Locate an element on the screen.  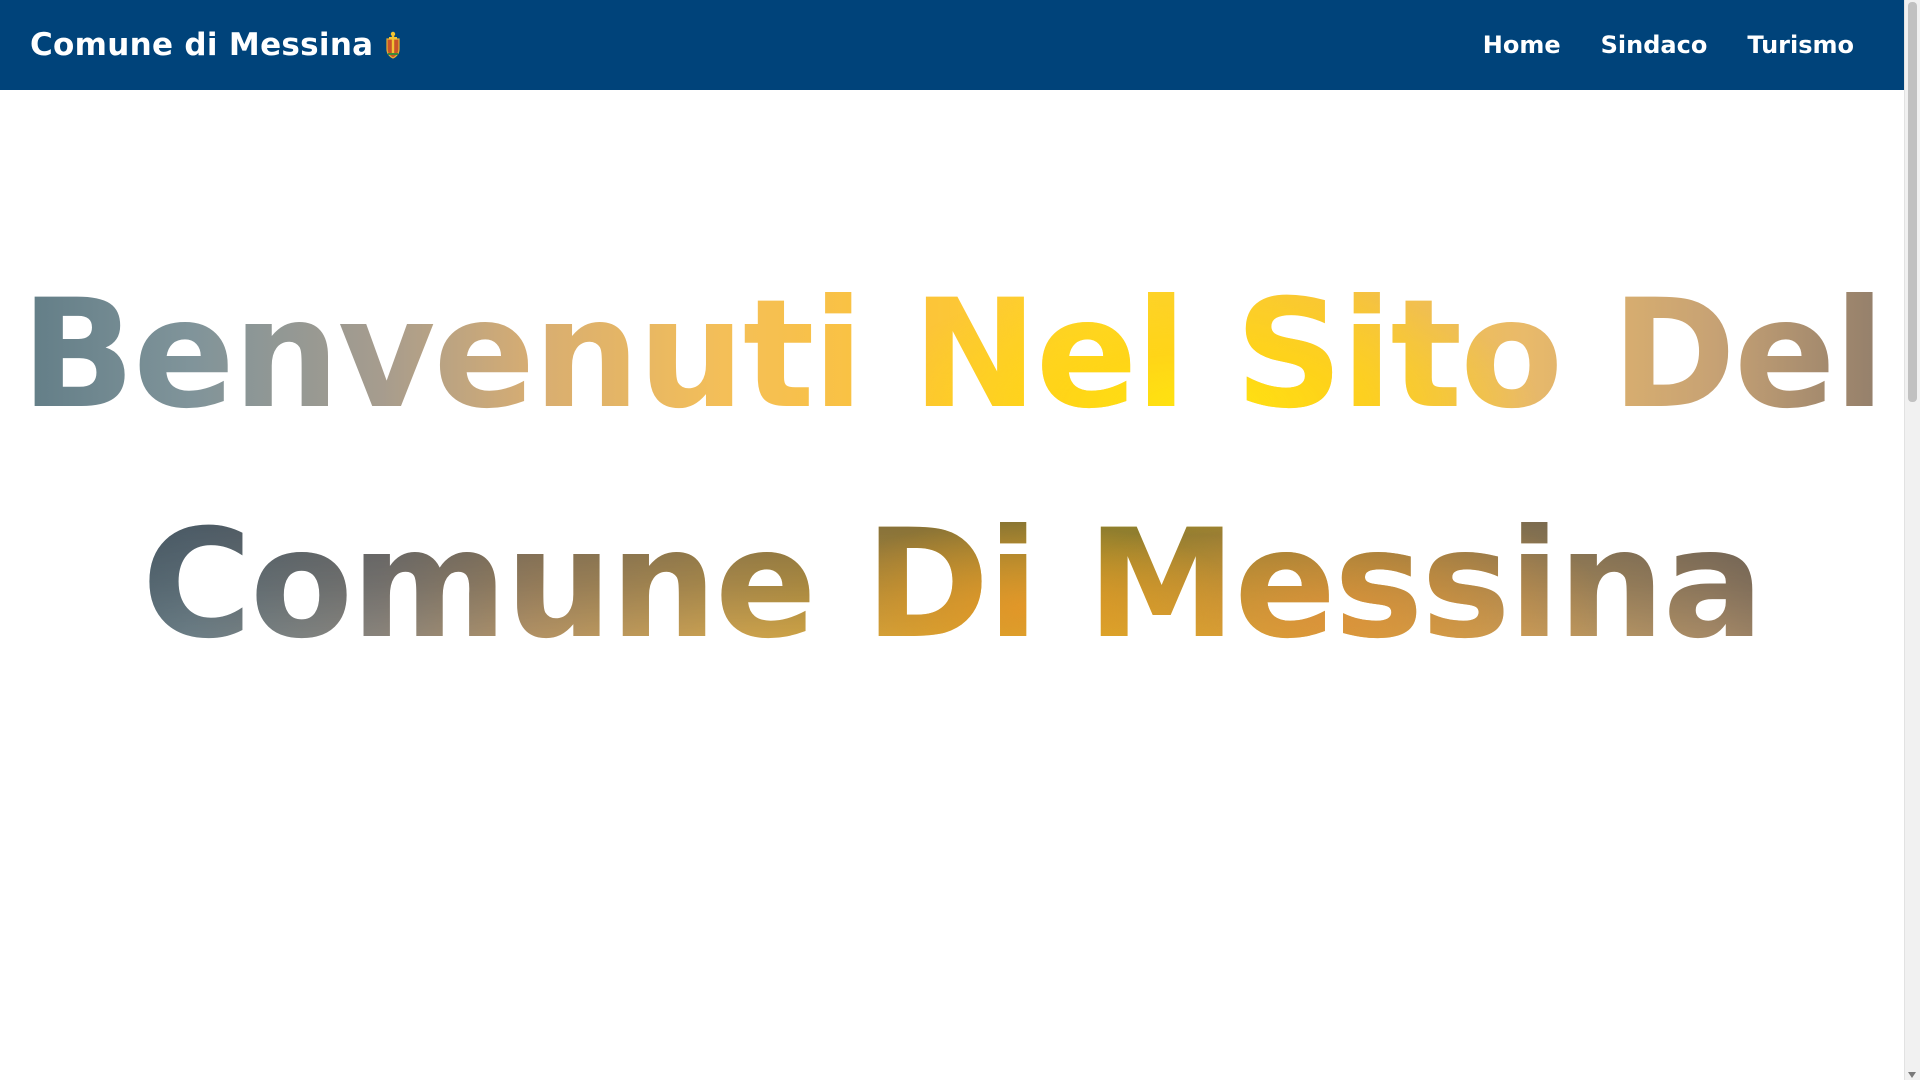
brand-title: Comune di Messina is located at coordinates (202, 45).